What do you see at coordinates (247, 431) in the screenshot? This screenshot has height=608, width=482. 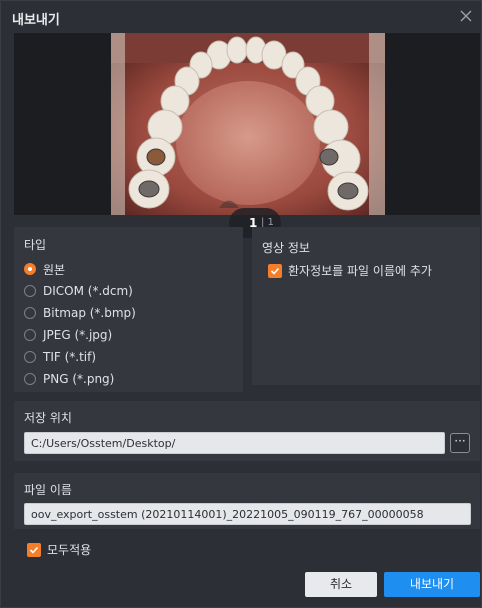 I see `save-location-panel: 저장 위치 C:/Users/Osstem/Desktop/ ···` at bounding box center [247, 431].